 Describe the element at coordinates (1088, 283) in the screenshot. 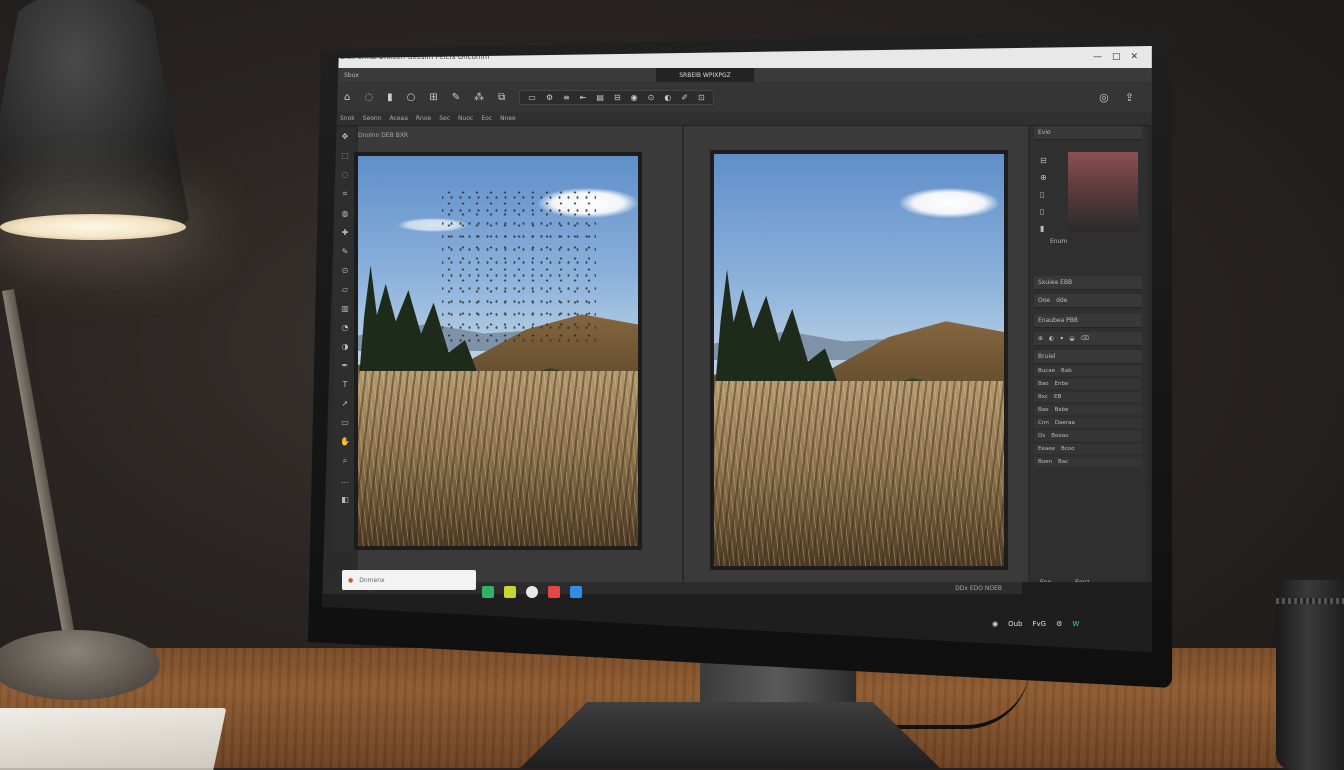

I see `panel-section-1: Sxuiea EBB` at that location.